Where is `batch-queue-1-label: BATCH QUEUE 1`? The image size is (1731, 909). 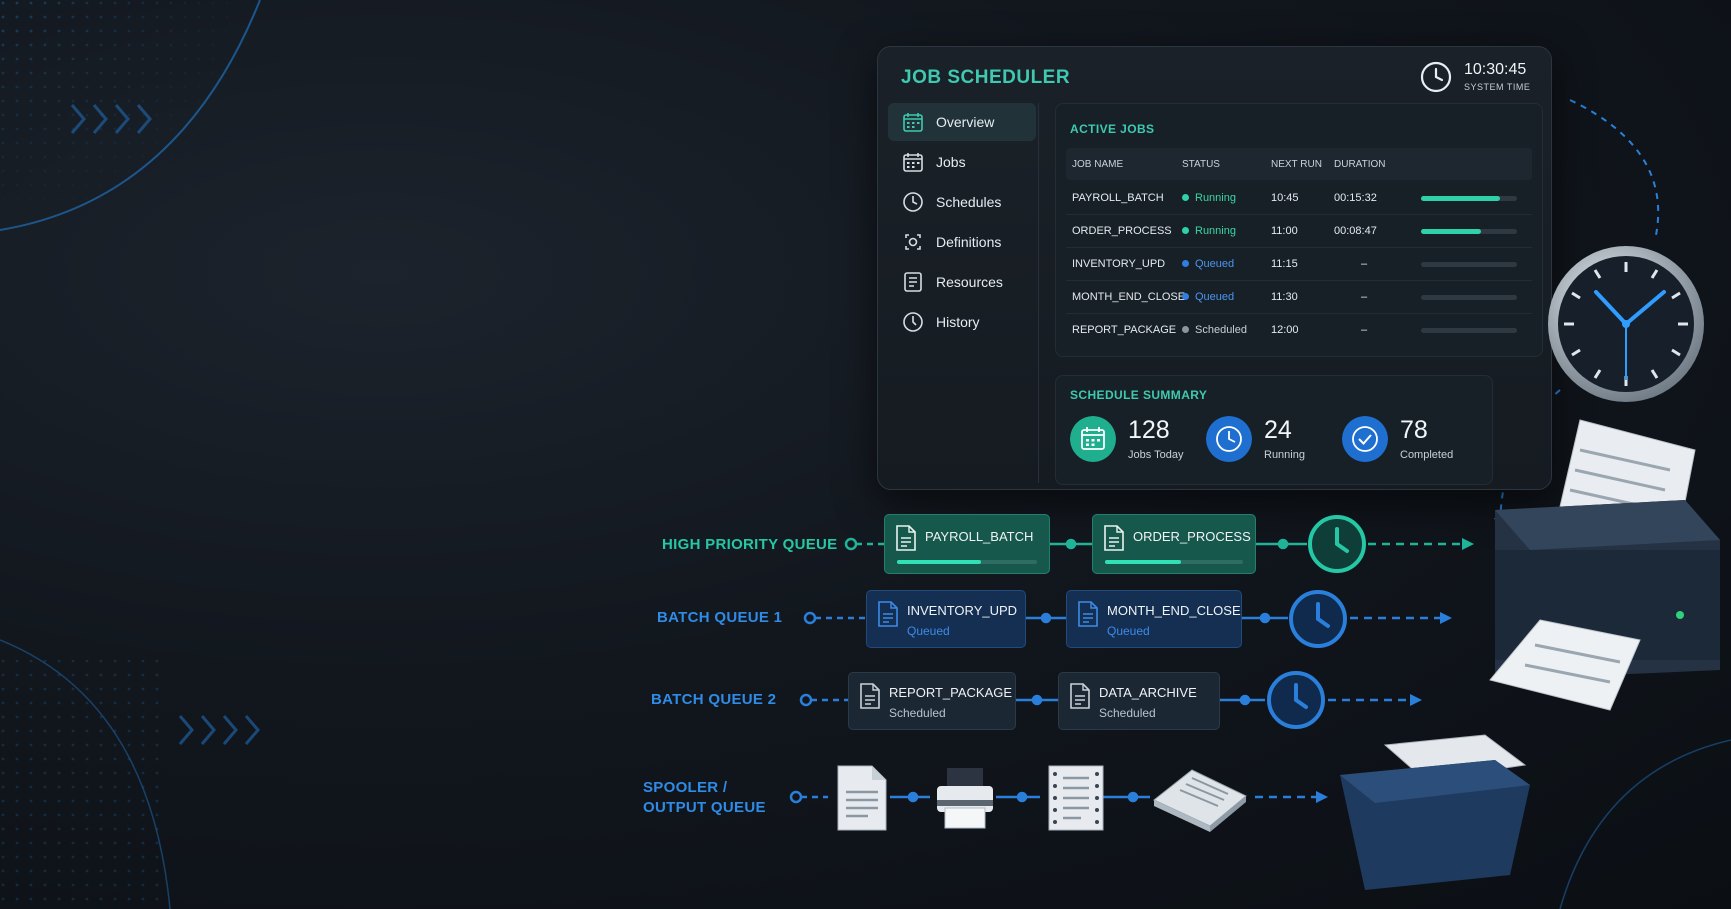 batch-queue-1-label: BATCH QUEUE 1 is located at coordinates (720, 617).